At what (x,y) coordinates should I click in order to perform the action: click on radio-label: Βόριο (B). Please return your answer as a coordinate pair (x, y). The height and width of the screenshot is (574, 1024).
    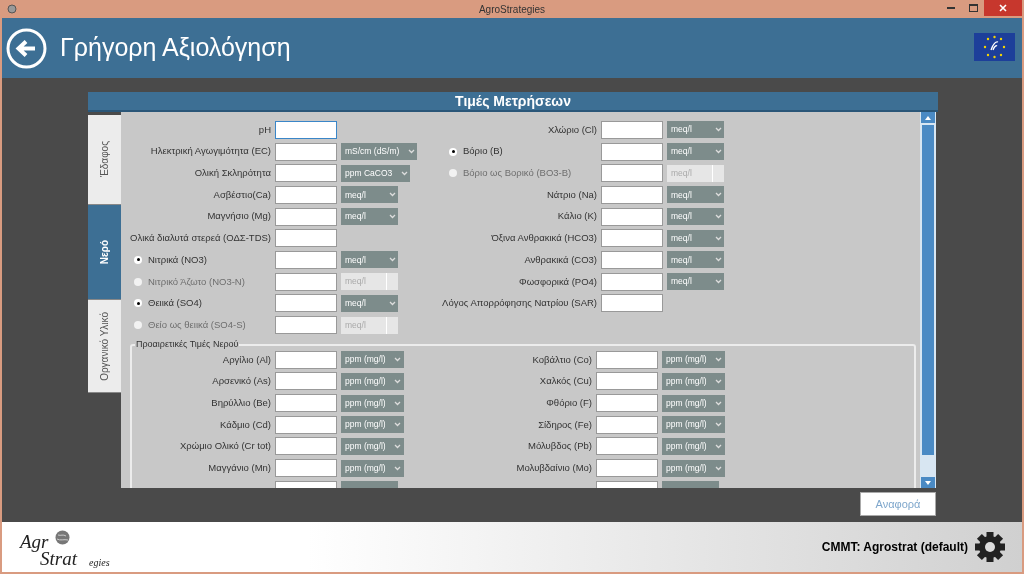
    Looking at the image, I should click on (483, 151).